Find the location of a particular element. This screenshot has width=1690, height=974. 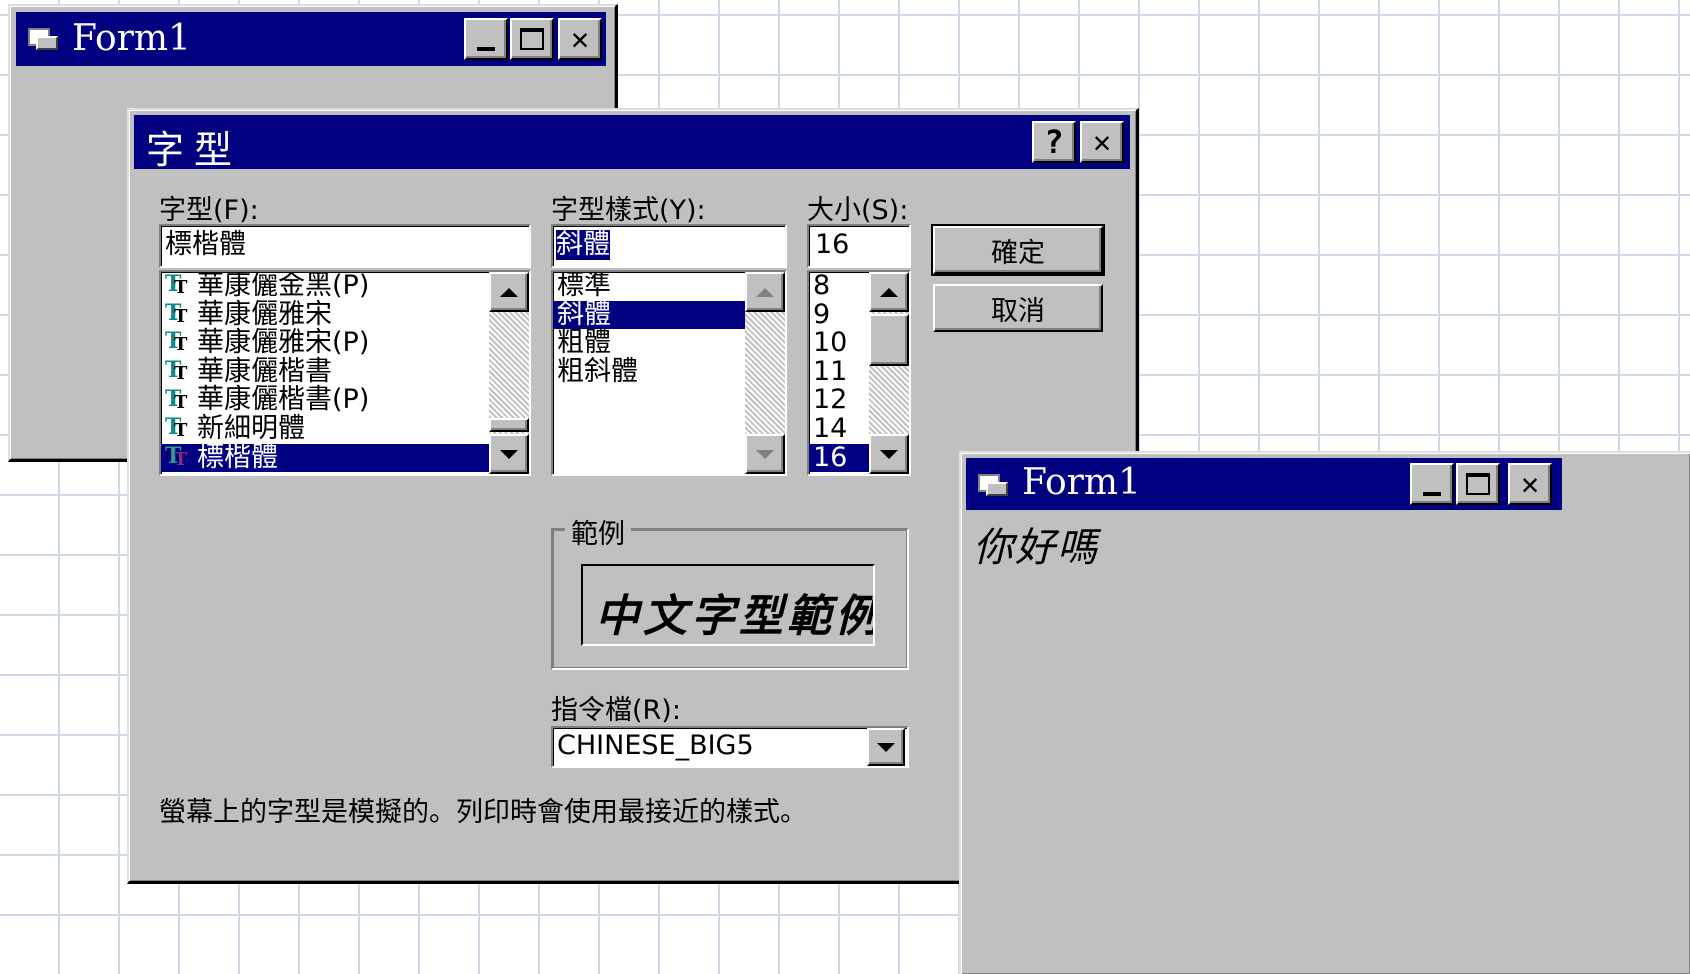

size-label: 大小(S): is located at coordinates (858, 210).